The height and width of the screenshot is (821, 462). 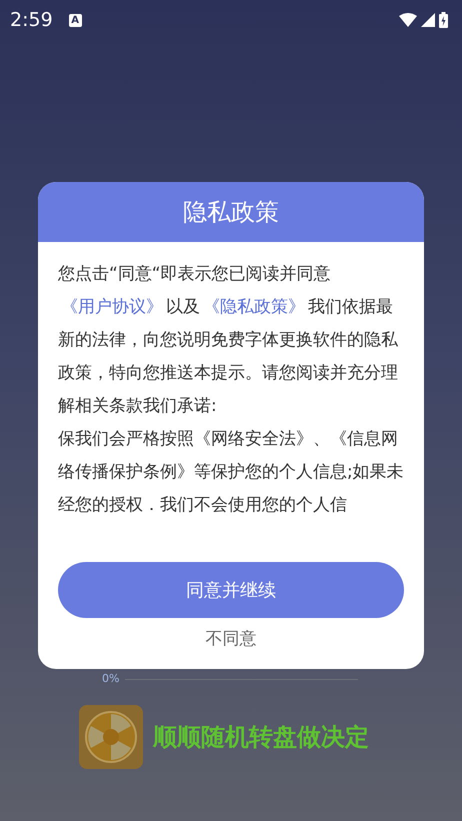 I want to click on app-title: 顺顺随机转盘做决定, so click(x=261, y=737).